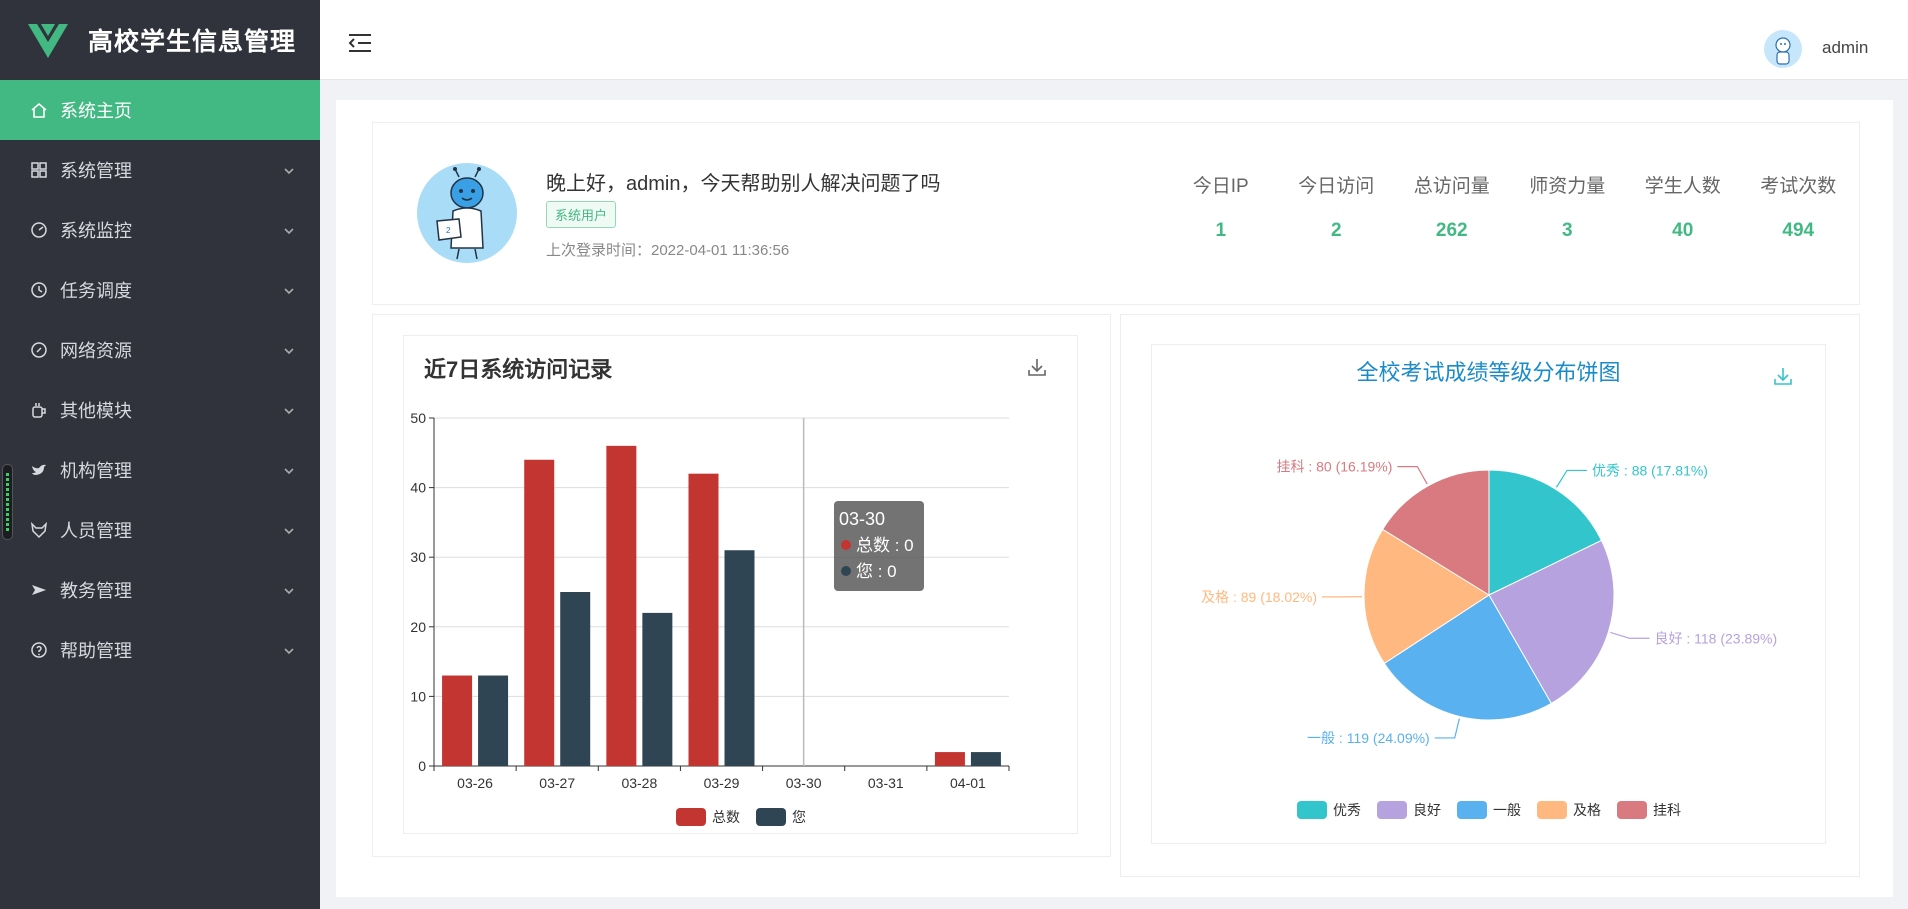 The image size is (1908, 909). I want to click on header-username: admin, so click(1845, 48).